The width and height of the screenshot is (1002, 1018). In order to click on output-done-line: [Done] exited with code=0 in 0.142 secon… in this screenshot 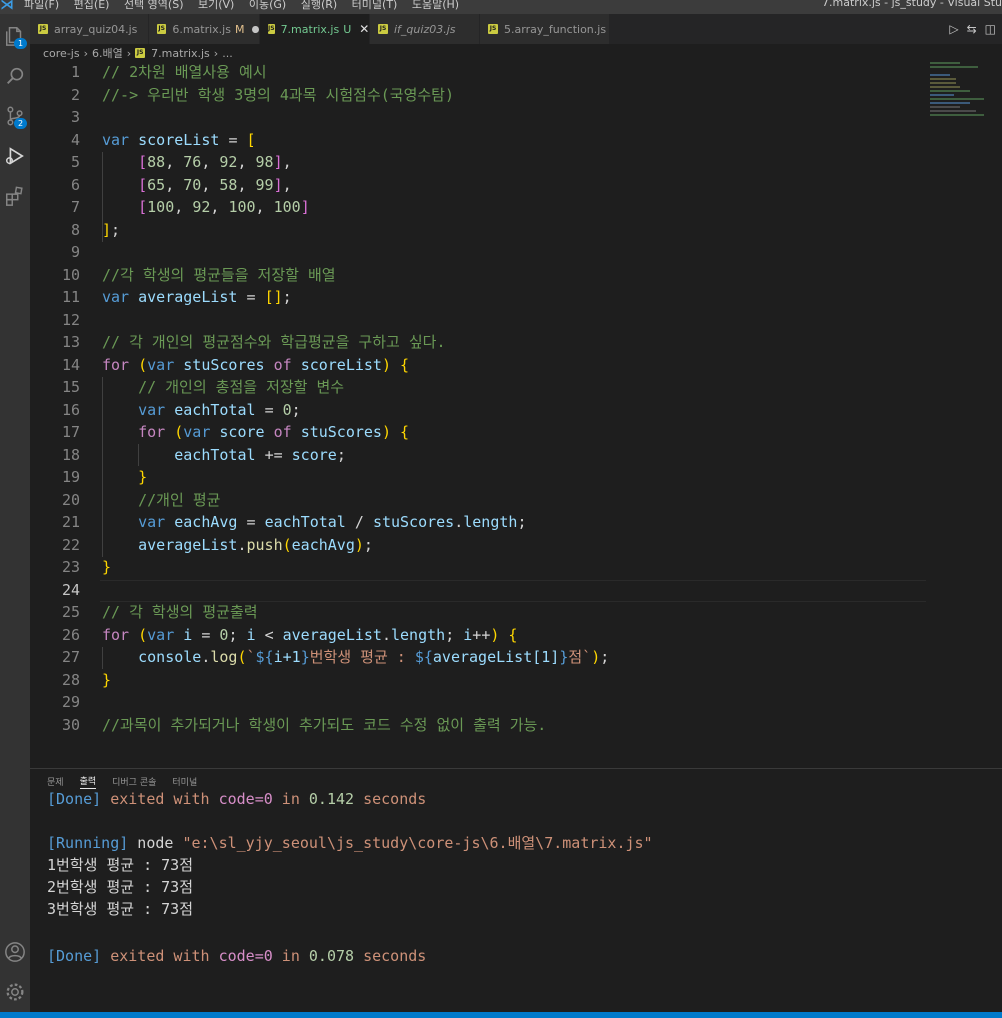, I will do `click(236, 799)`.